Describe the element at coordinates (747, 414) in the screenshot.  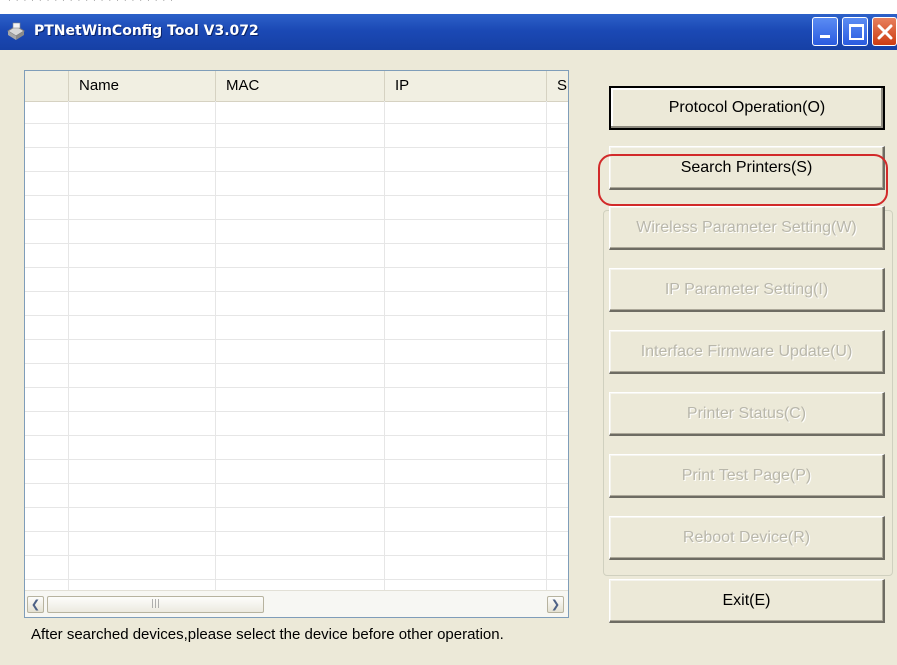
I see `printer-status-button: Printer Status(C)` at that location.